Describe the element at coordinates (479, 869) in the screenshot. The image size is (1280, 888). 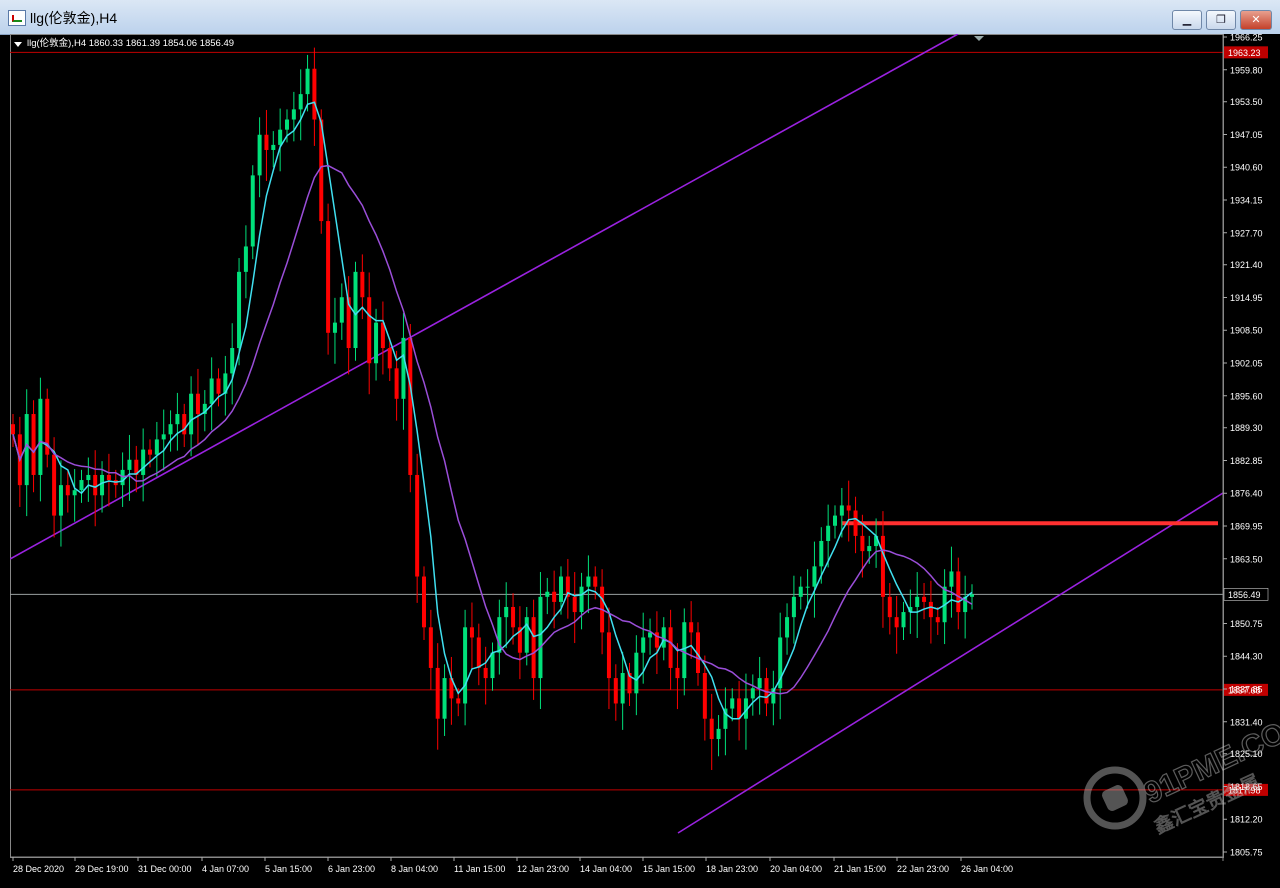
I see `time-tick-label: 11 Jan 15:00` at that location.